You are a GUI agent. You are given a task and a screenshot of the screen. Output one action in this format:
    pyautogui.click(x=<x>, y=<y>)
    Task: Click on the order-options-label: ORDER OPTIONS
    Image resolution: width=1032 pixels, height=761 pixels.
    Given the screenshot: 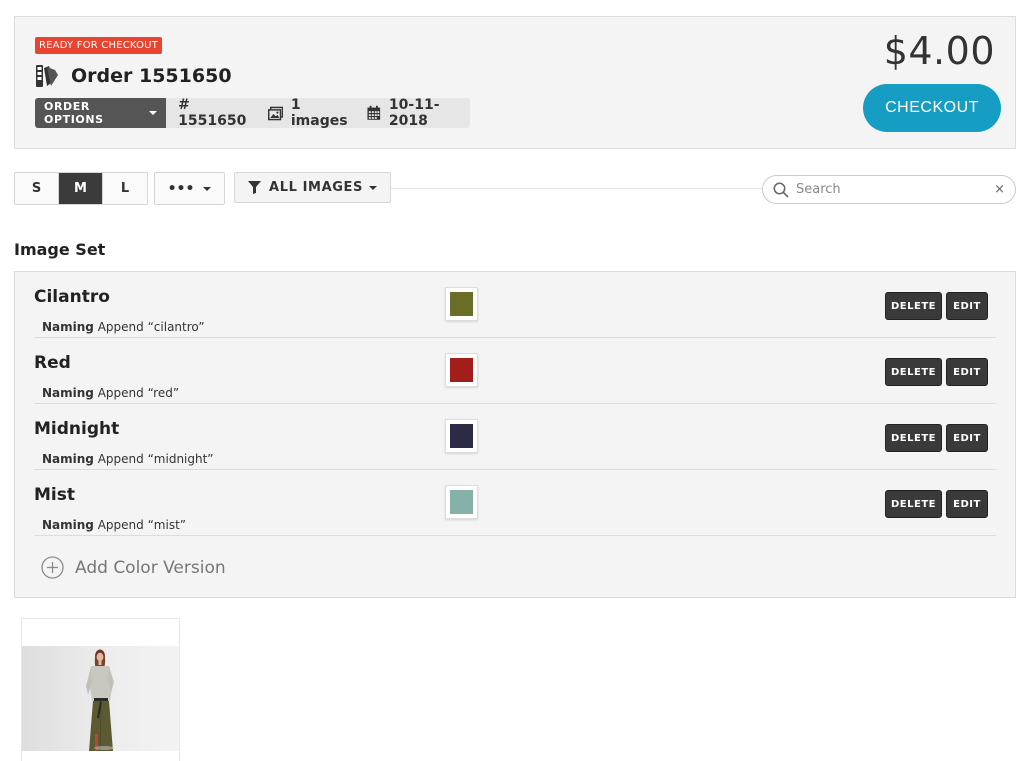 What is the action you would take?
    pyautogui.click(x=74, y=113)
    